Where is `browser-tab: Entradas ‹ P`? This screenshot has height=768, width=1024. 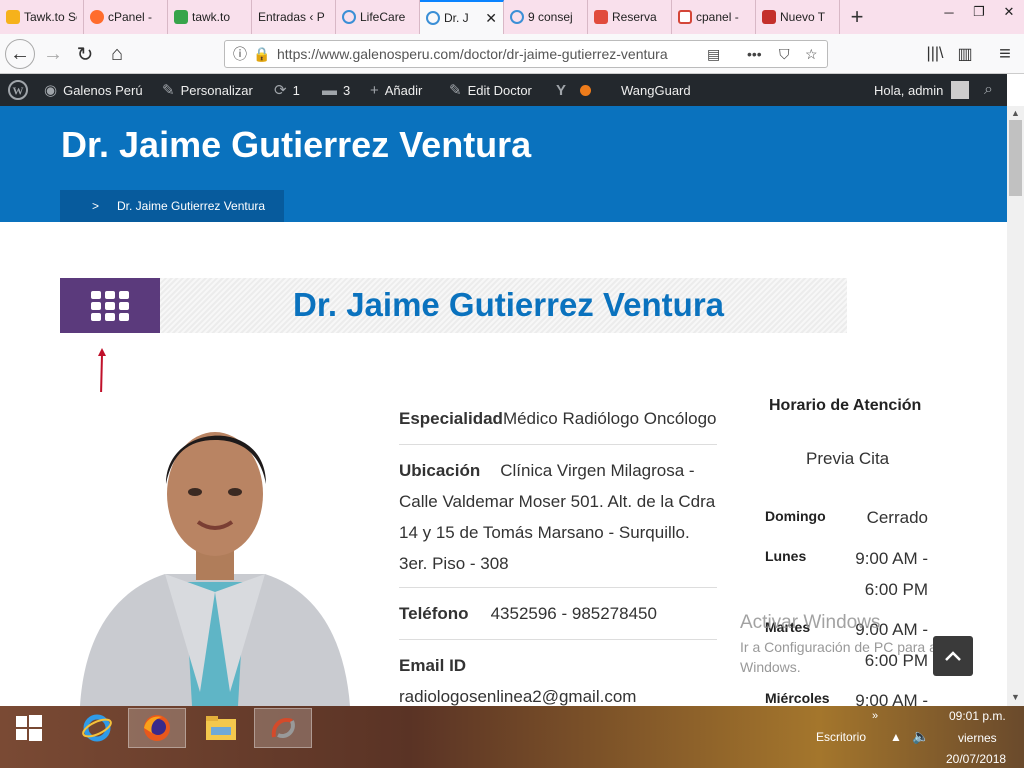 browser-tab: Entradas ‹ P is located at coordinates (294, 17).